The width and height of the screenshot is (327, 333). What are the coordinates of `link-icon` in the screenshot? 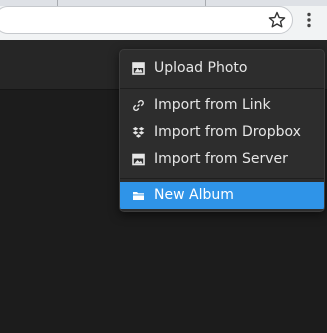 It's located at (138, 105).